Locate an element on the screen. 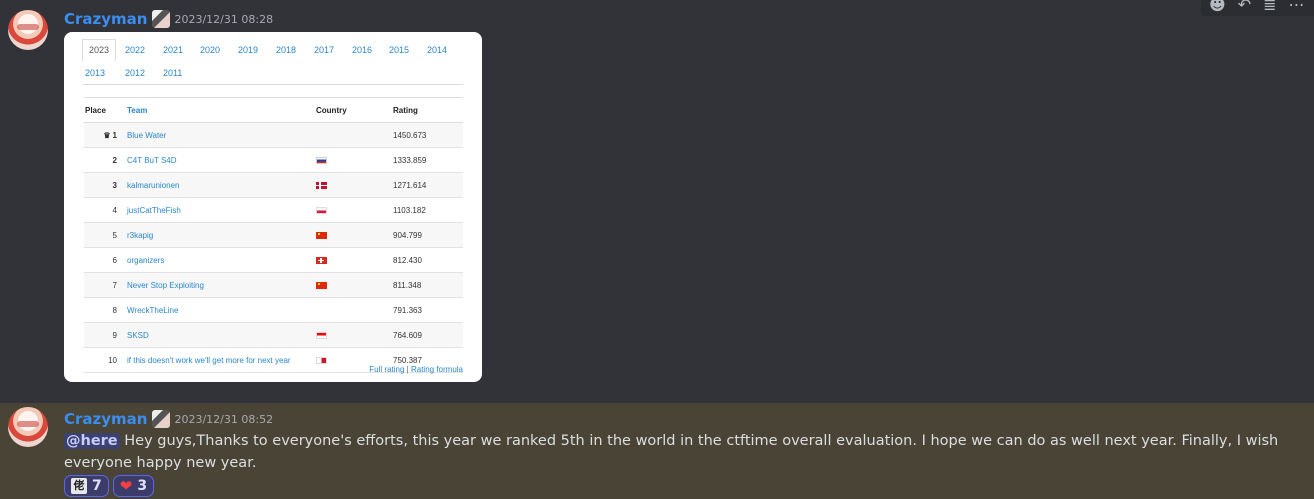 This screenshot has width=1314, height=499. tab-year-2022: 2022 is located at coordinates (135, 50).